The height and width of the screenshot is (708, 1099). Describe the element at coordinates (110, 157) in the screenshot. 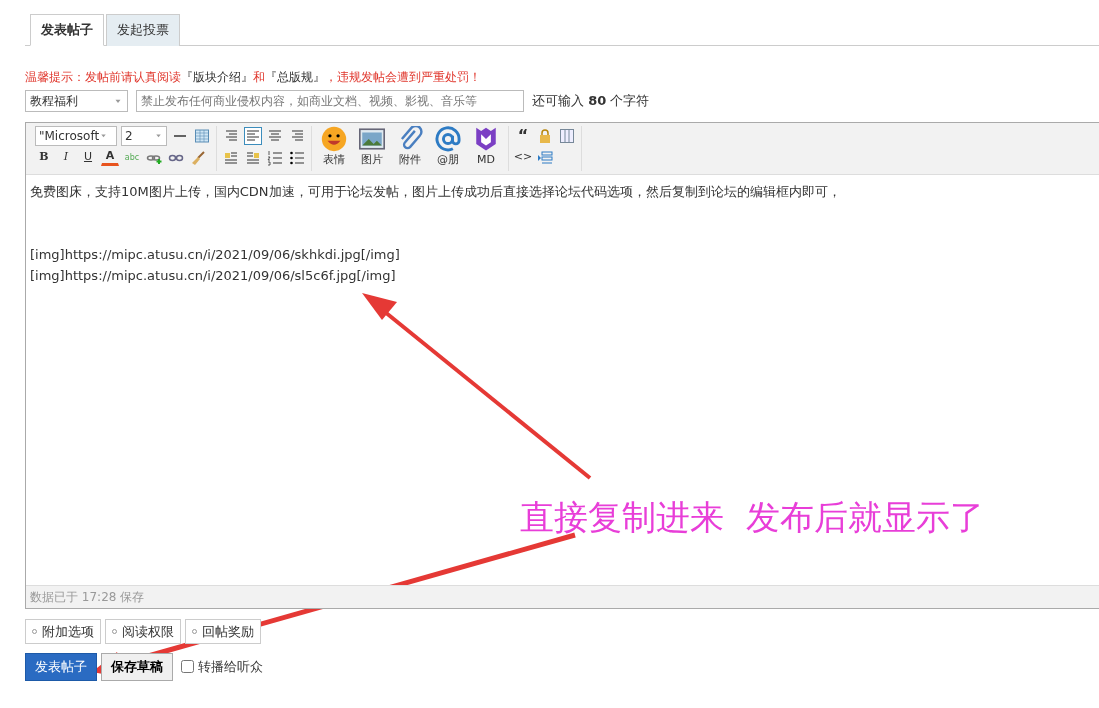

I see `toolbar-button: A` at that location.